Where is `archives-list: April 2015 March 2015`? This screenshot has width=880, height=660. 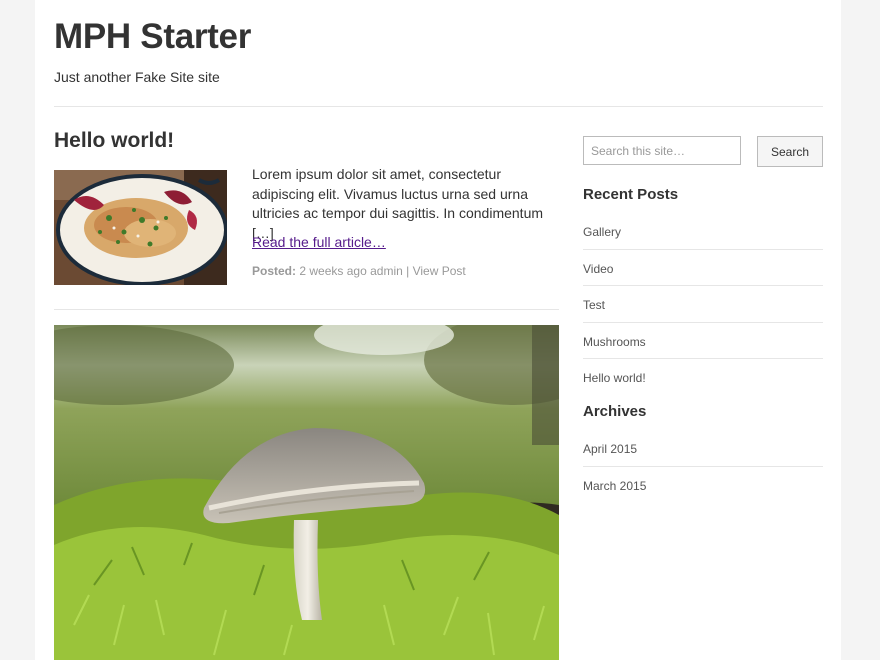
archives-list: April 2015 March 2015 is located at coordinates (703, 466).